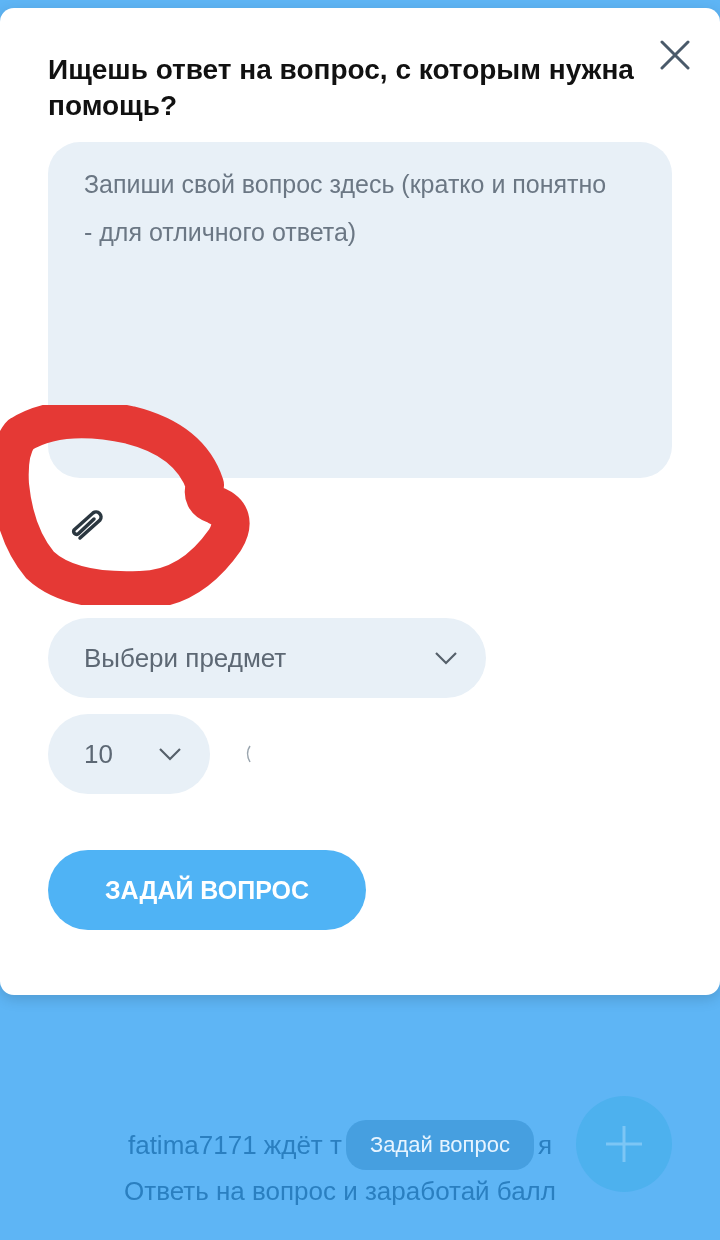 This screenshot has width=720, height=1240. I want to click on points-dropdown: 10, so click(129, 754).